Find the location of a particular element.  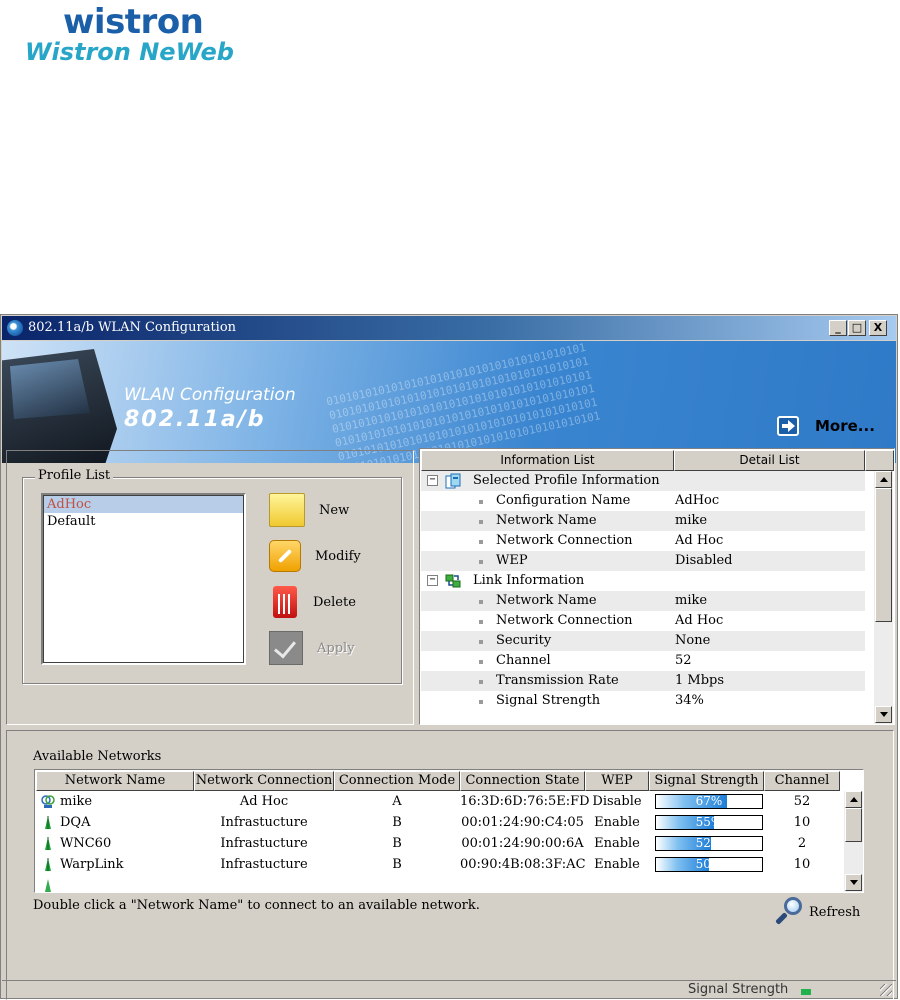

delete-button: Delete is located at coordinates (312, 602).